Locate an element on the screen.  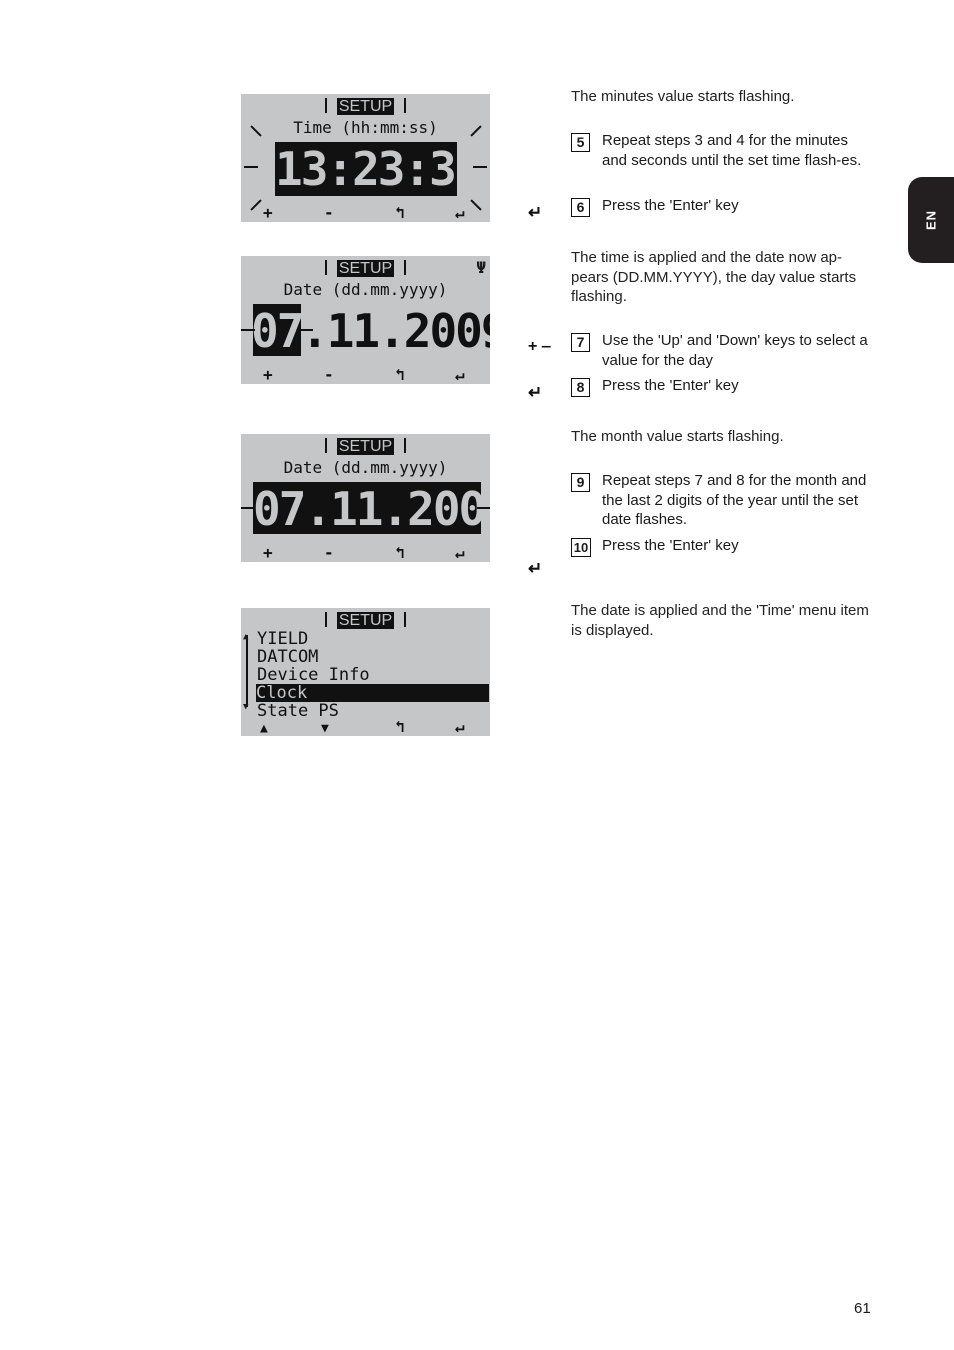
para-minutes-flashing: The minutes value starts flashing. is located at coordinates (683, 96).